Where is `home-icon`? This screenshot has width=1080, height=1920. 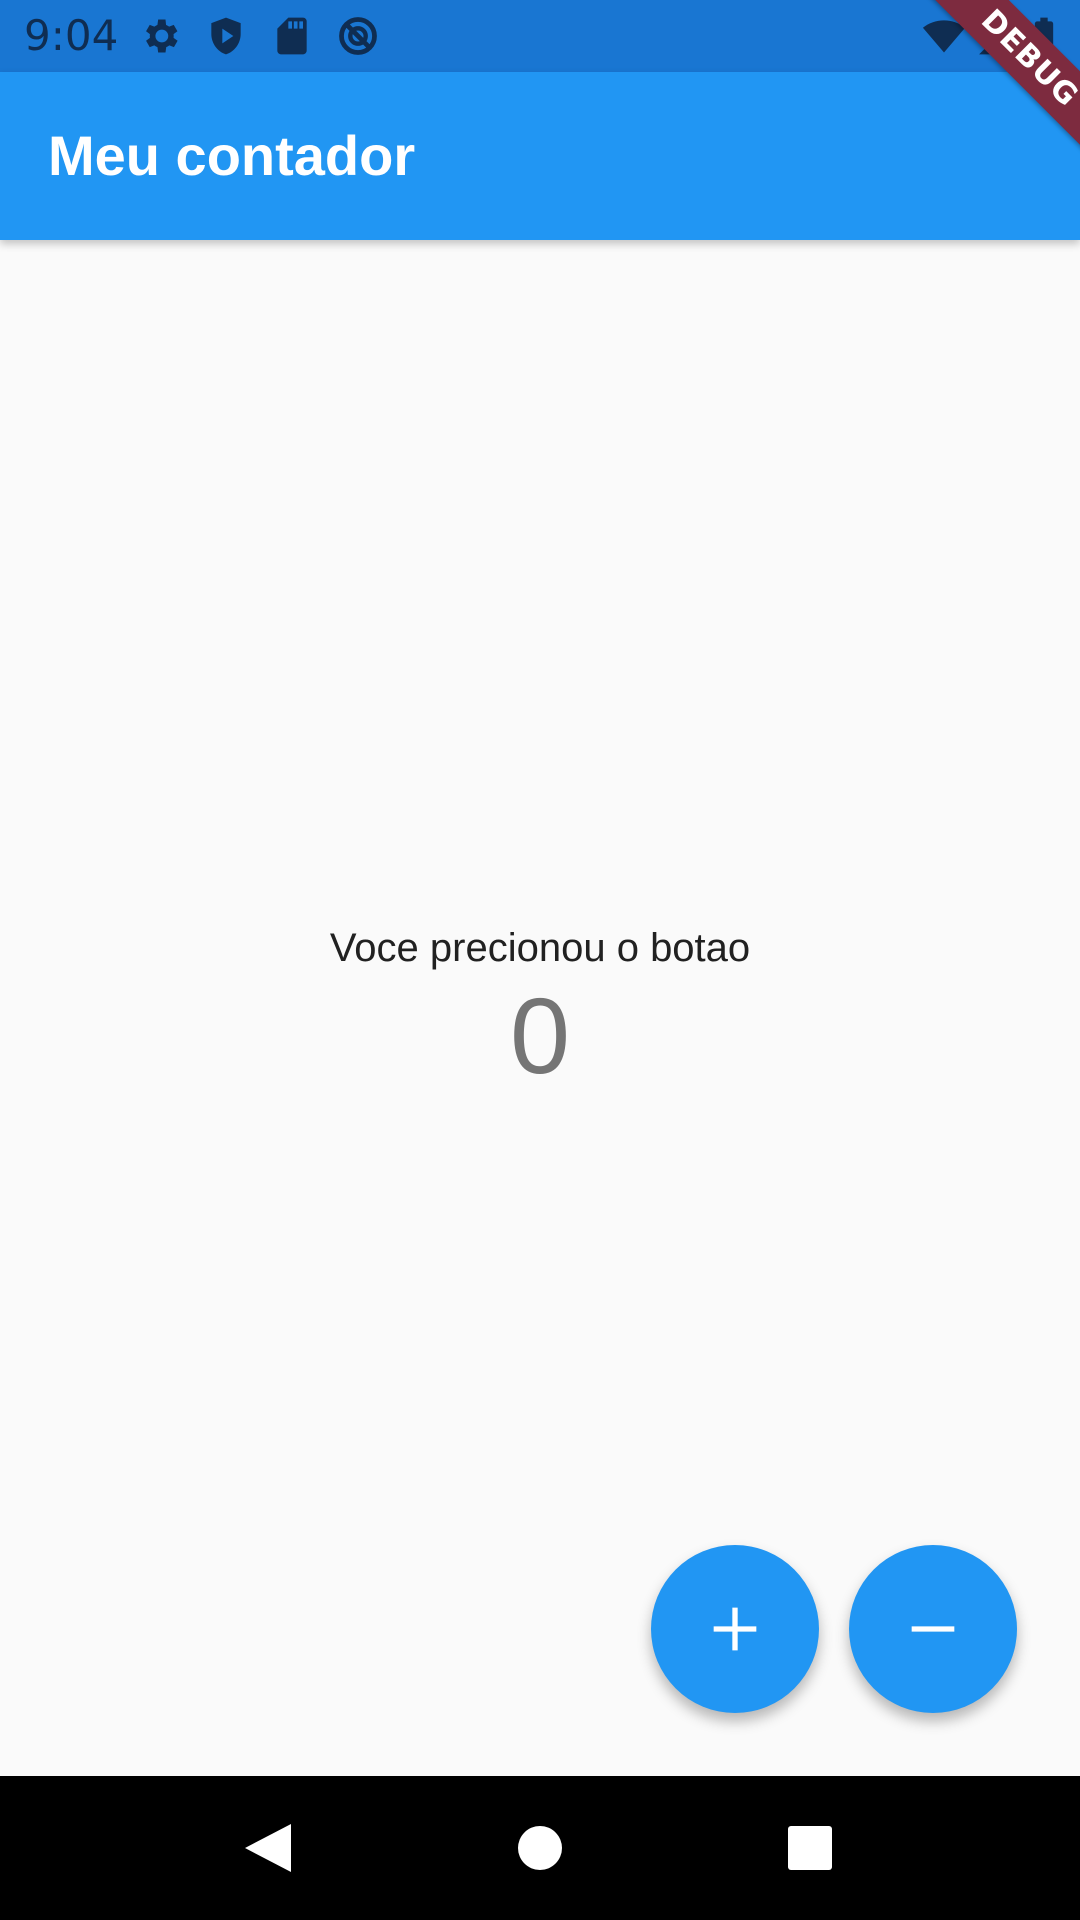 home-icon is located at coordinates (540, 1848).